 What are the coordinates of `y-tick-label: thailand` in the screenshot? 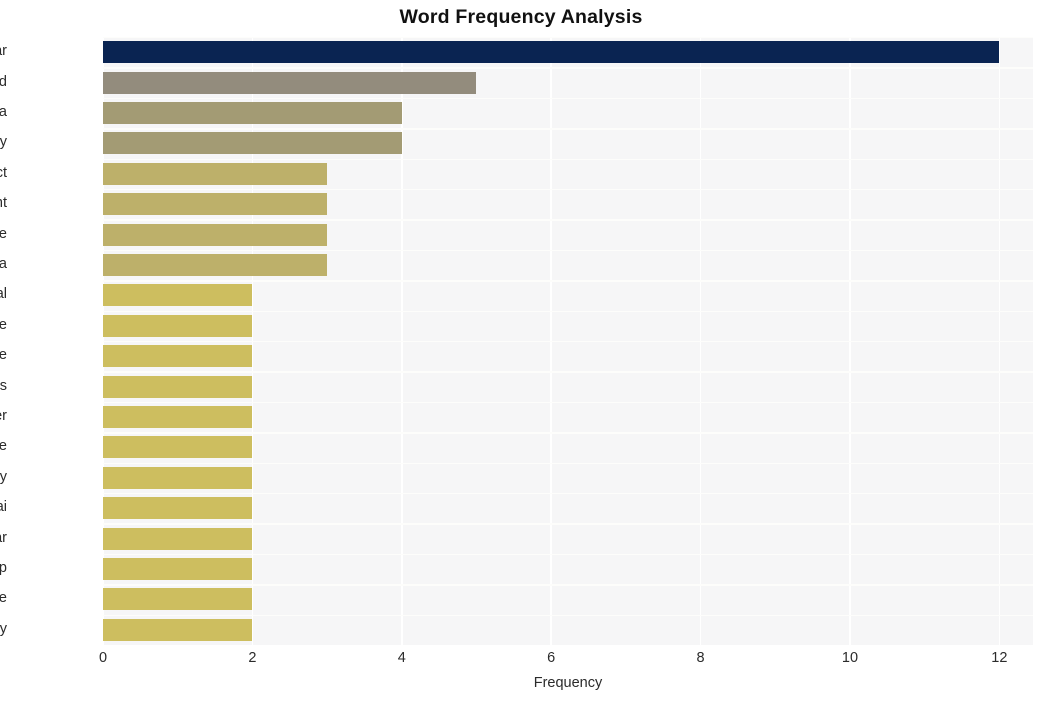 It's located at (3, 81).